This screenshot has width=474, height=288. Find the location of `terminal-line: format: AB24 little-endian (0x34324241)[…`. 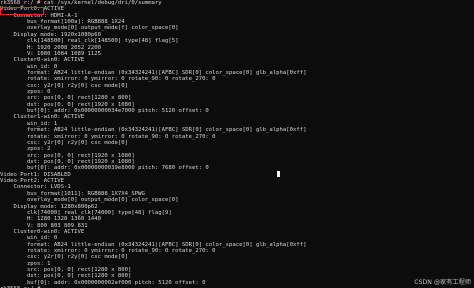

terminal-line: format: AB24 little-endian (0x34324241)[… is located at coordinates (153, 130).